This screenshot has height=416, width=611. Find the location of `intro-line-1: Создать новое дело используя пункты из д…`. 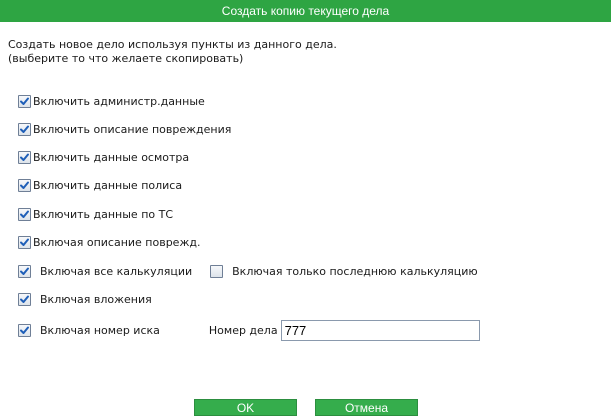

intro-line-1: Создать новое дело используя пункты из д… is located at coordinates (172, 44).